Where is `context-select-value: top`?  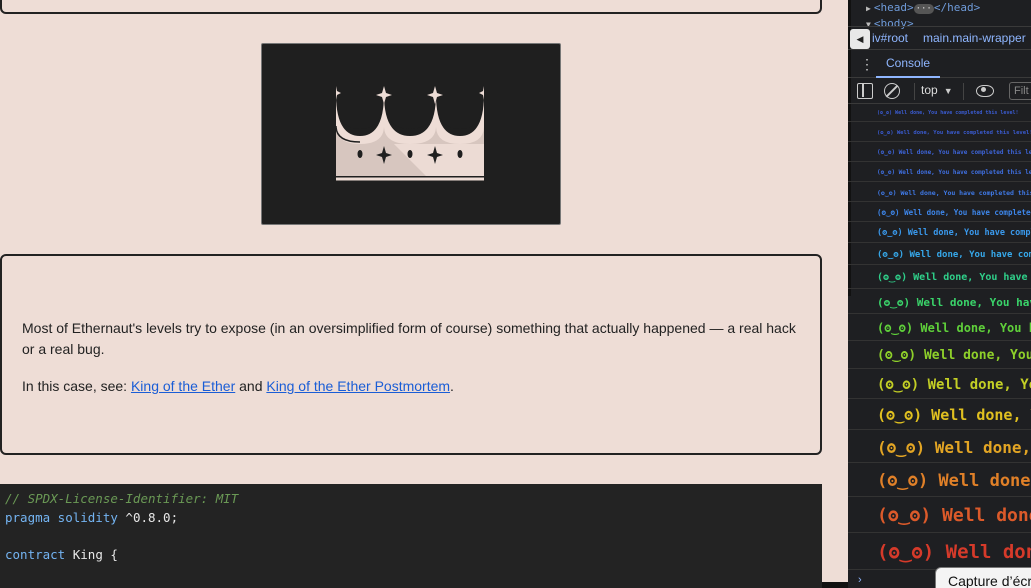 context-select-value: top is located at coordinates (929, 90).